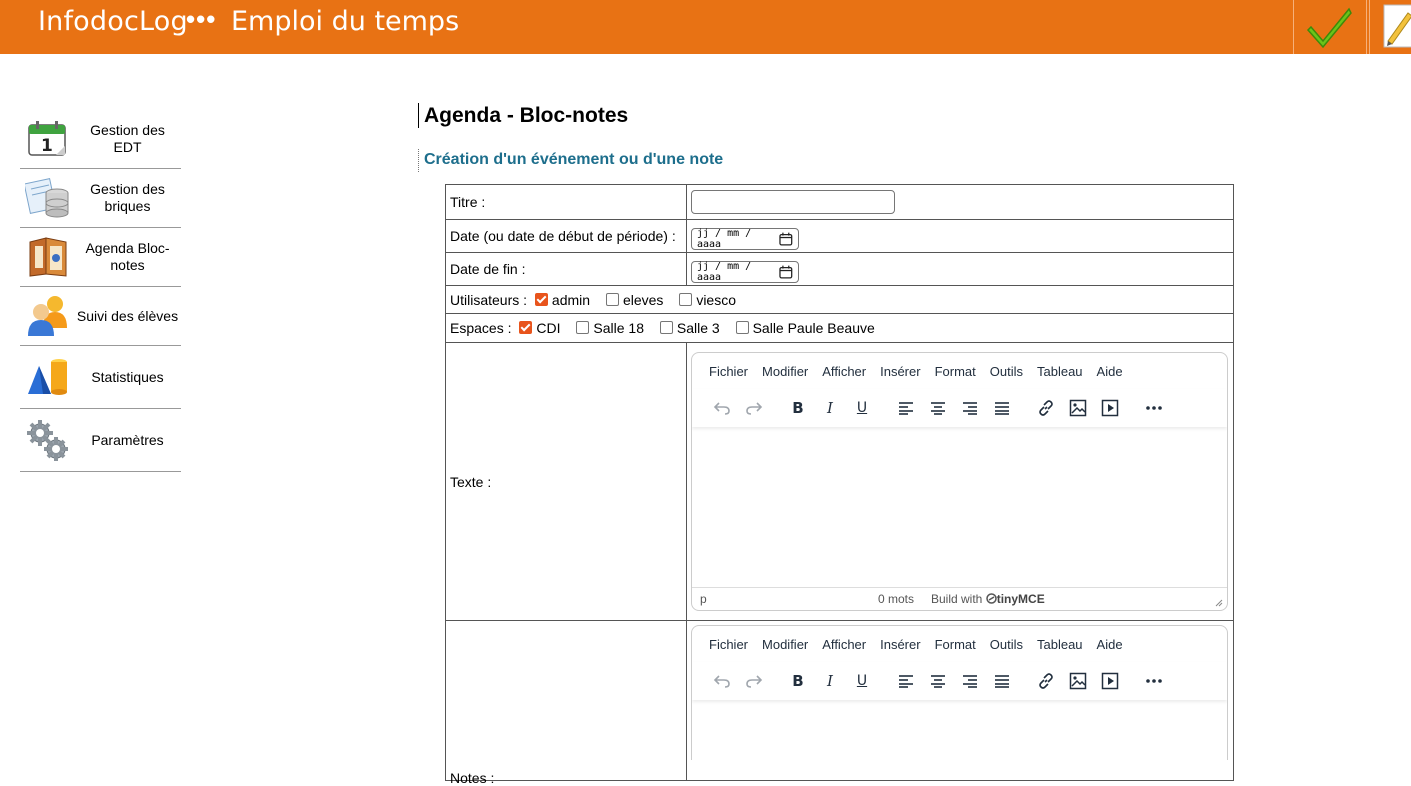  What do you see at coordinates (566, 703) in the screenshot?
I see `notes-label-cell: Notes :` at bounding box center [566, 703].